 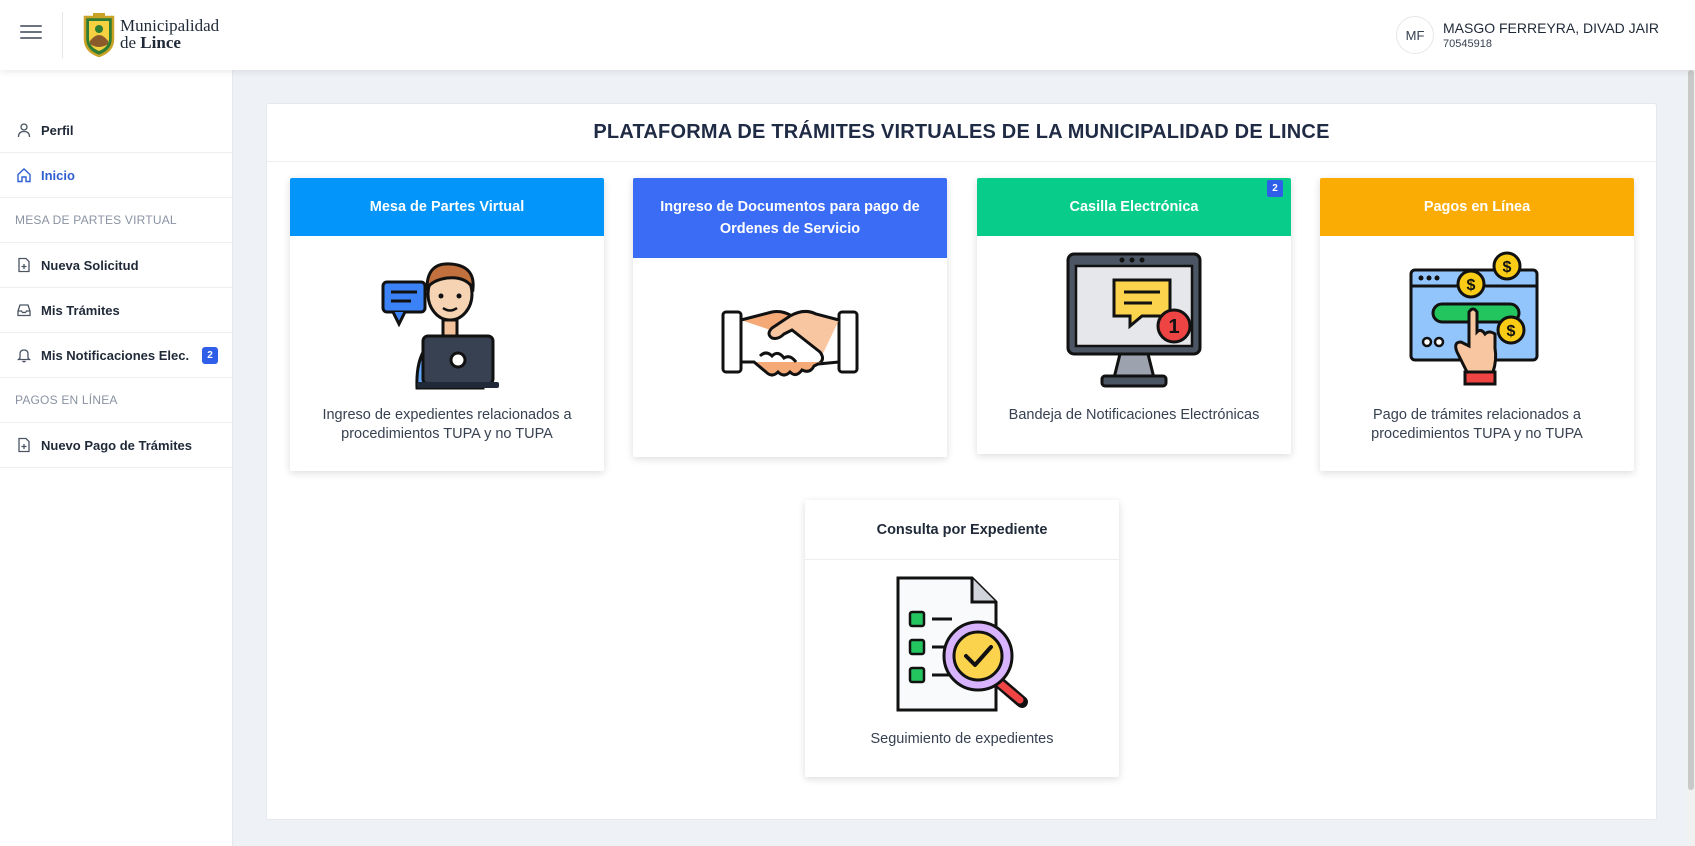 I want to click on sidebar-item-label: Nuevo Pago de Trámites, so click(x=116, y=445).